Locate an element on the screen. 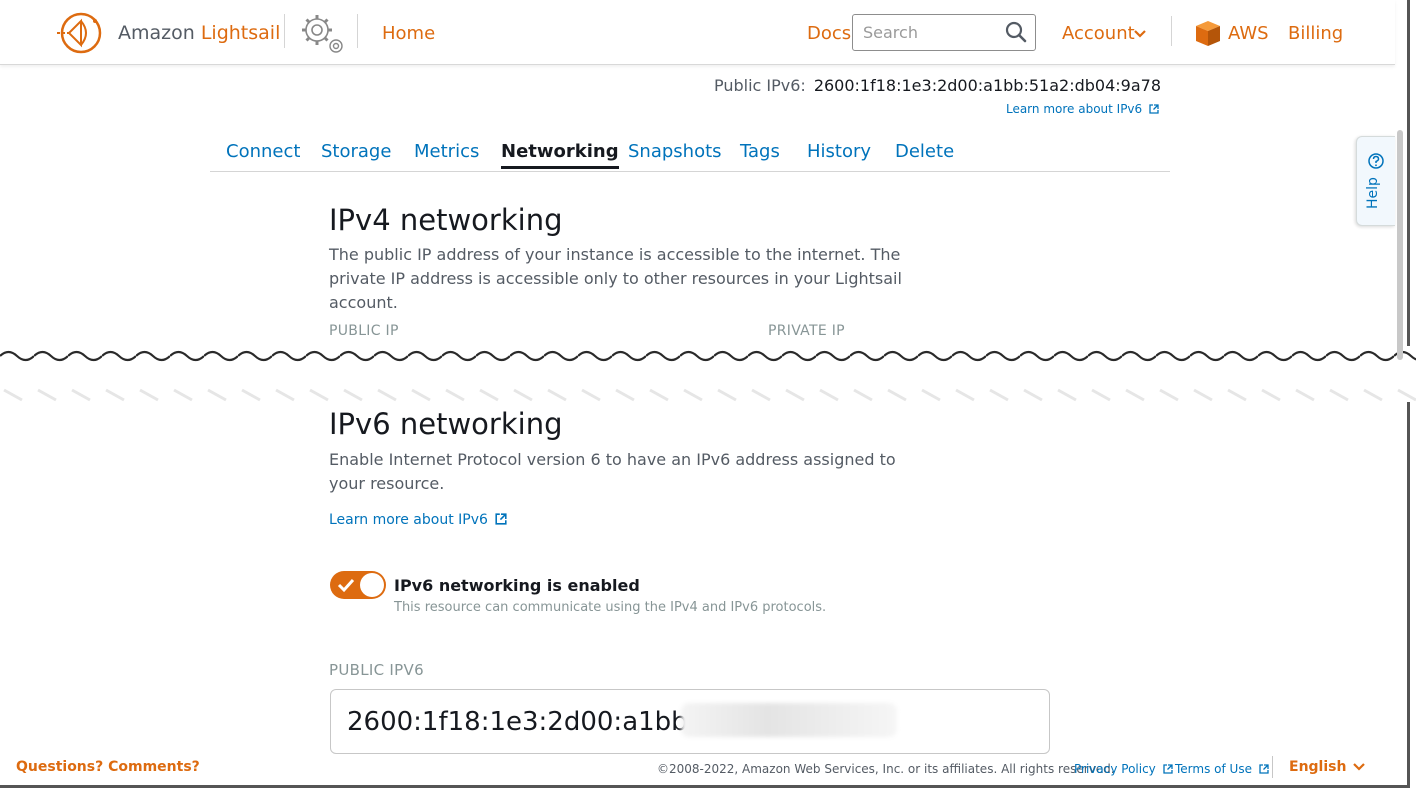 The height and width of the screenshot is (792, 1416). ipv4-heading: IPv4 networking is located at coordinates (446, 220).